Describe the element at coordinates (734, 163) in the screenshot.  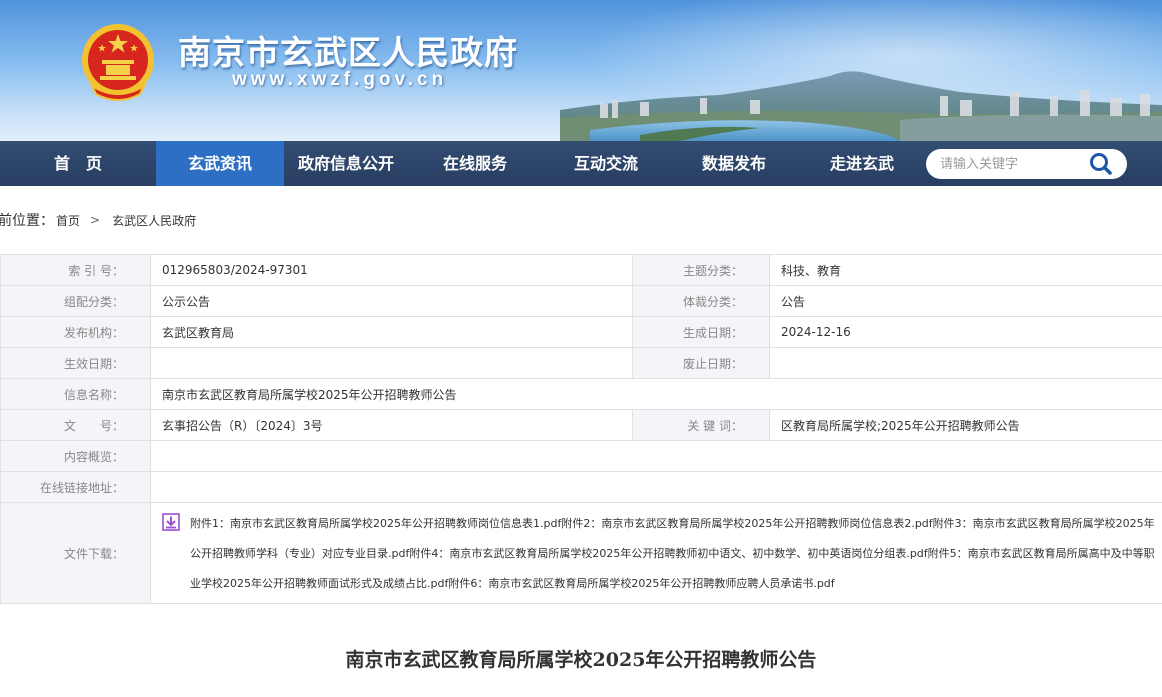
I see `nav-item-data-release: 数据发布` at that location.